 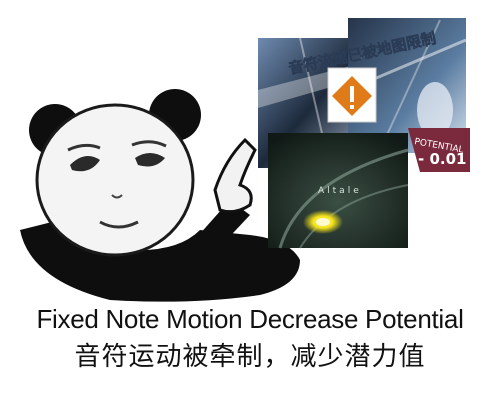 I want to click on potential-badge: POTENTIAL - 0.01, so click(x=439, y=150).